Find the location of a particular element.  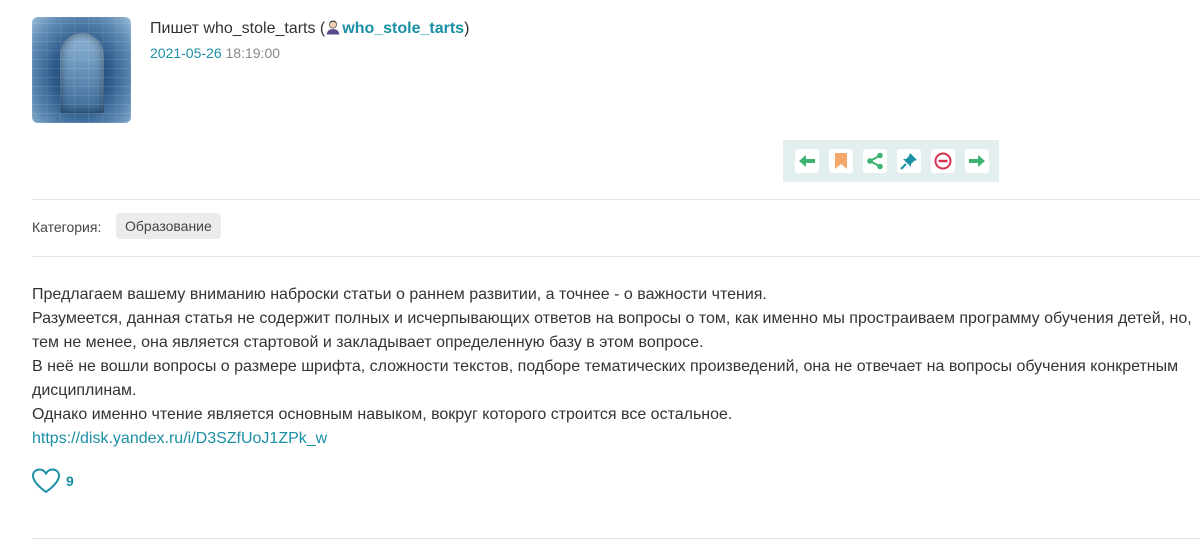

share-button is located at coordinates (875, 161).